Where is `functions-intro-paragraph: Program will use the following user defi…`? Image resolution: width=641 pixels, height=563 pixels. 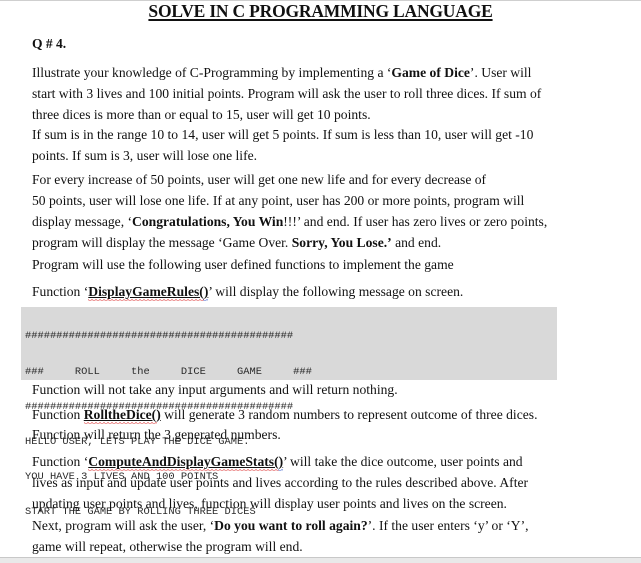 functions-intro-paragraph: Program will use the following user defi… is located at coordinates (312, 264).